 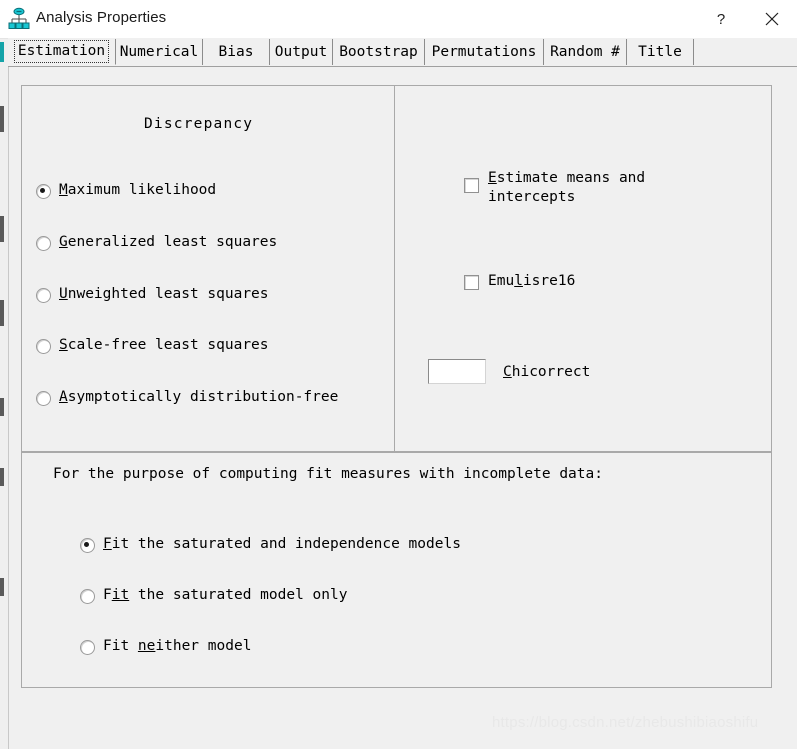 I want to click on radio-label: Maximum likelihood, so click(x=138, y=190).